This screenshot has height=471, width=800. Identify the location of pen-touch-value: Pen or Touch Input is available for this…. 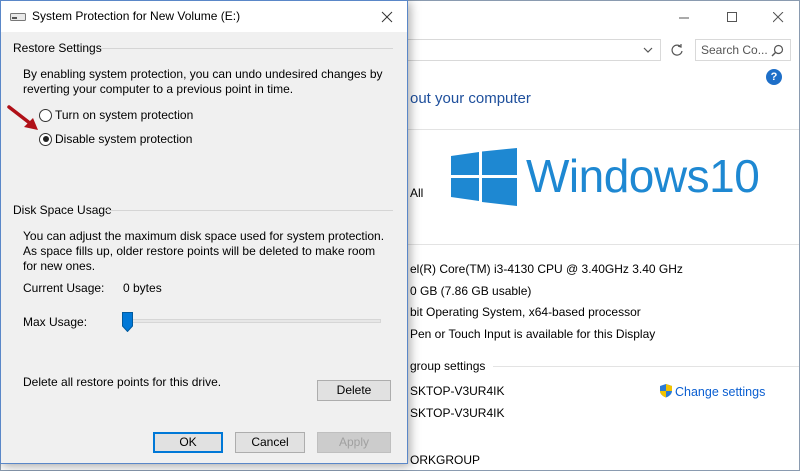
(533, 334).